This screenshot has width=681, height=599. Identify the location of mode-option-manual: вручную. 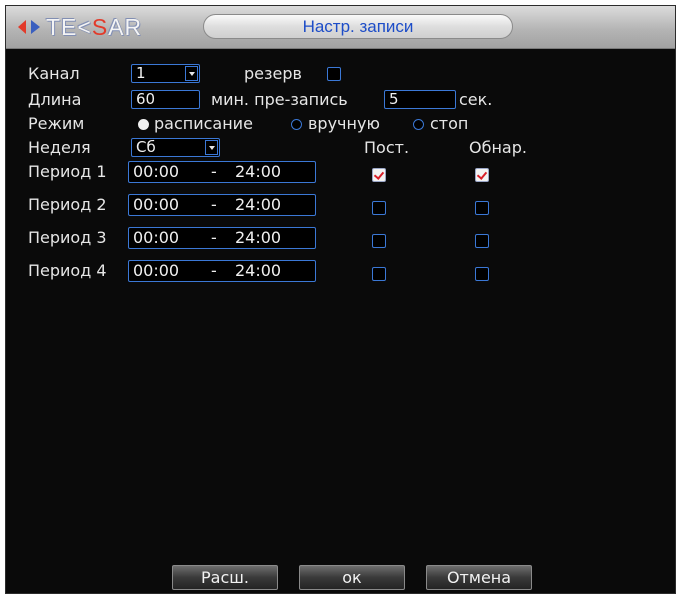
(344, 124).